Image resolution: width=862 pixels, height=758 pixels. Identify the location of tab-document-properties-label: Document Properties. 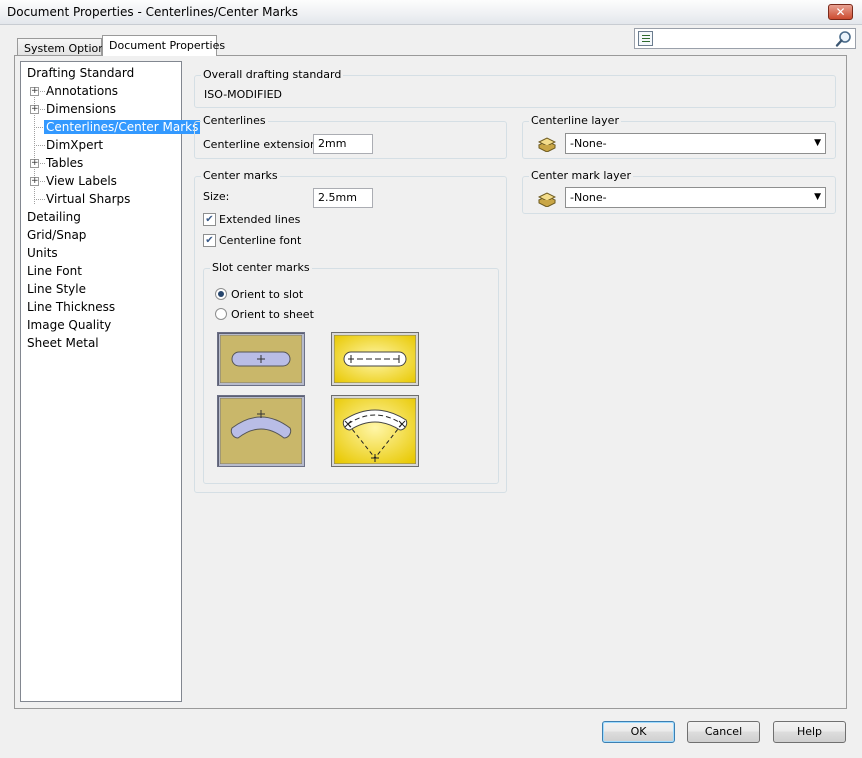
(167, 45).